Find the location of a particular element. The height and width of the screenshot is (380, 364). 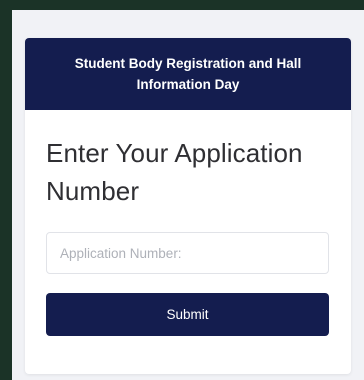

application-number-input is located at coordinates (187, 253).